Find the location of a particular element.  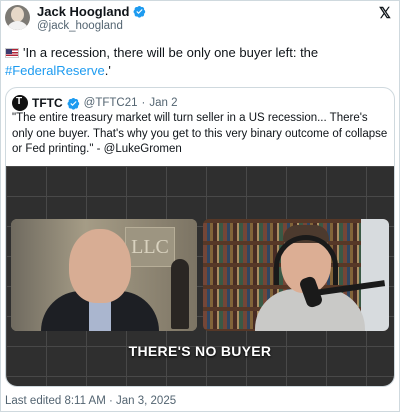

video-caption: THERE'S NO BUYER is located at coordinates (200, 351).